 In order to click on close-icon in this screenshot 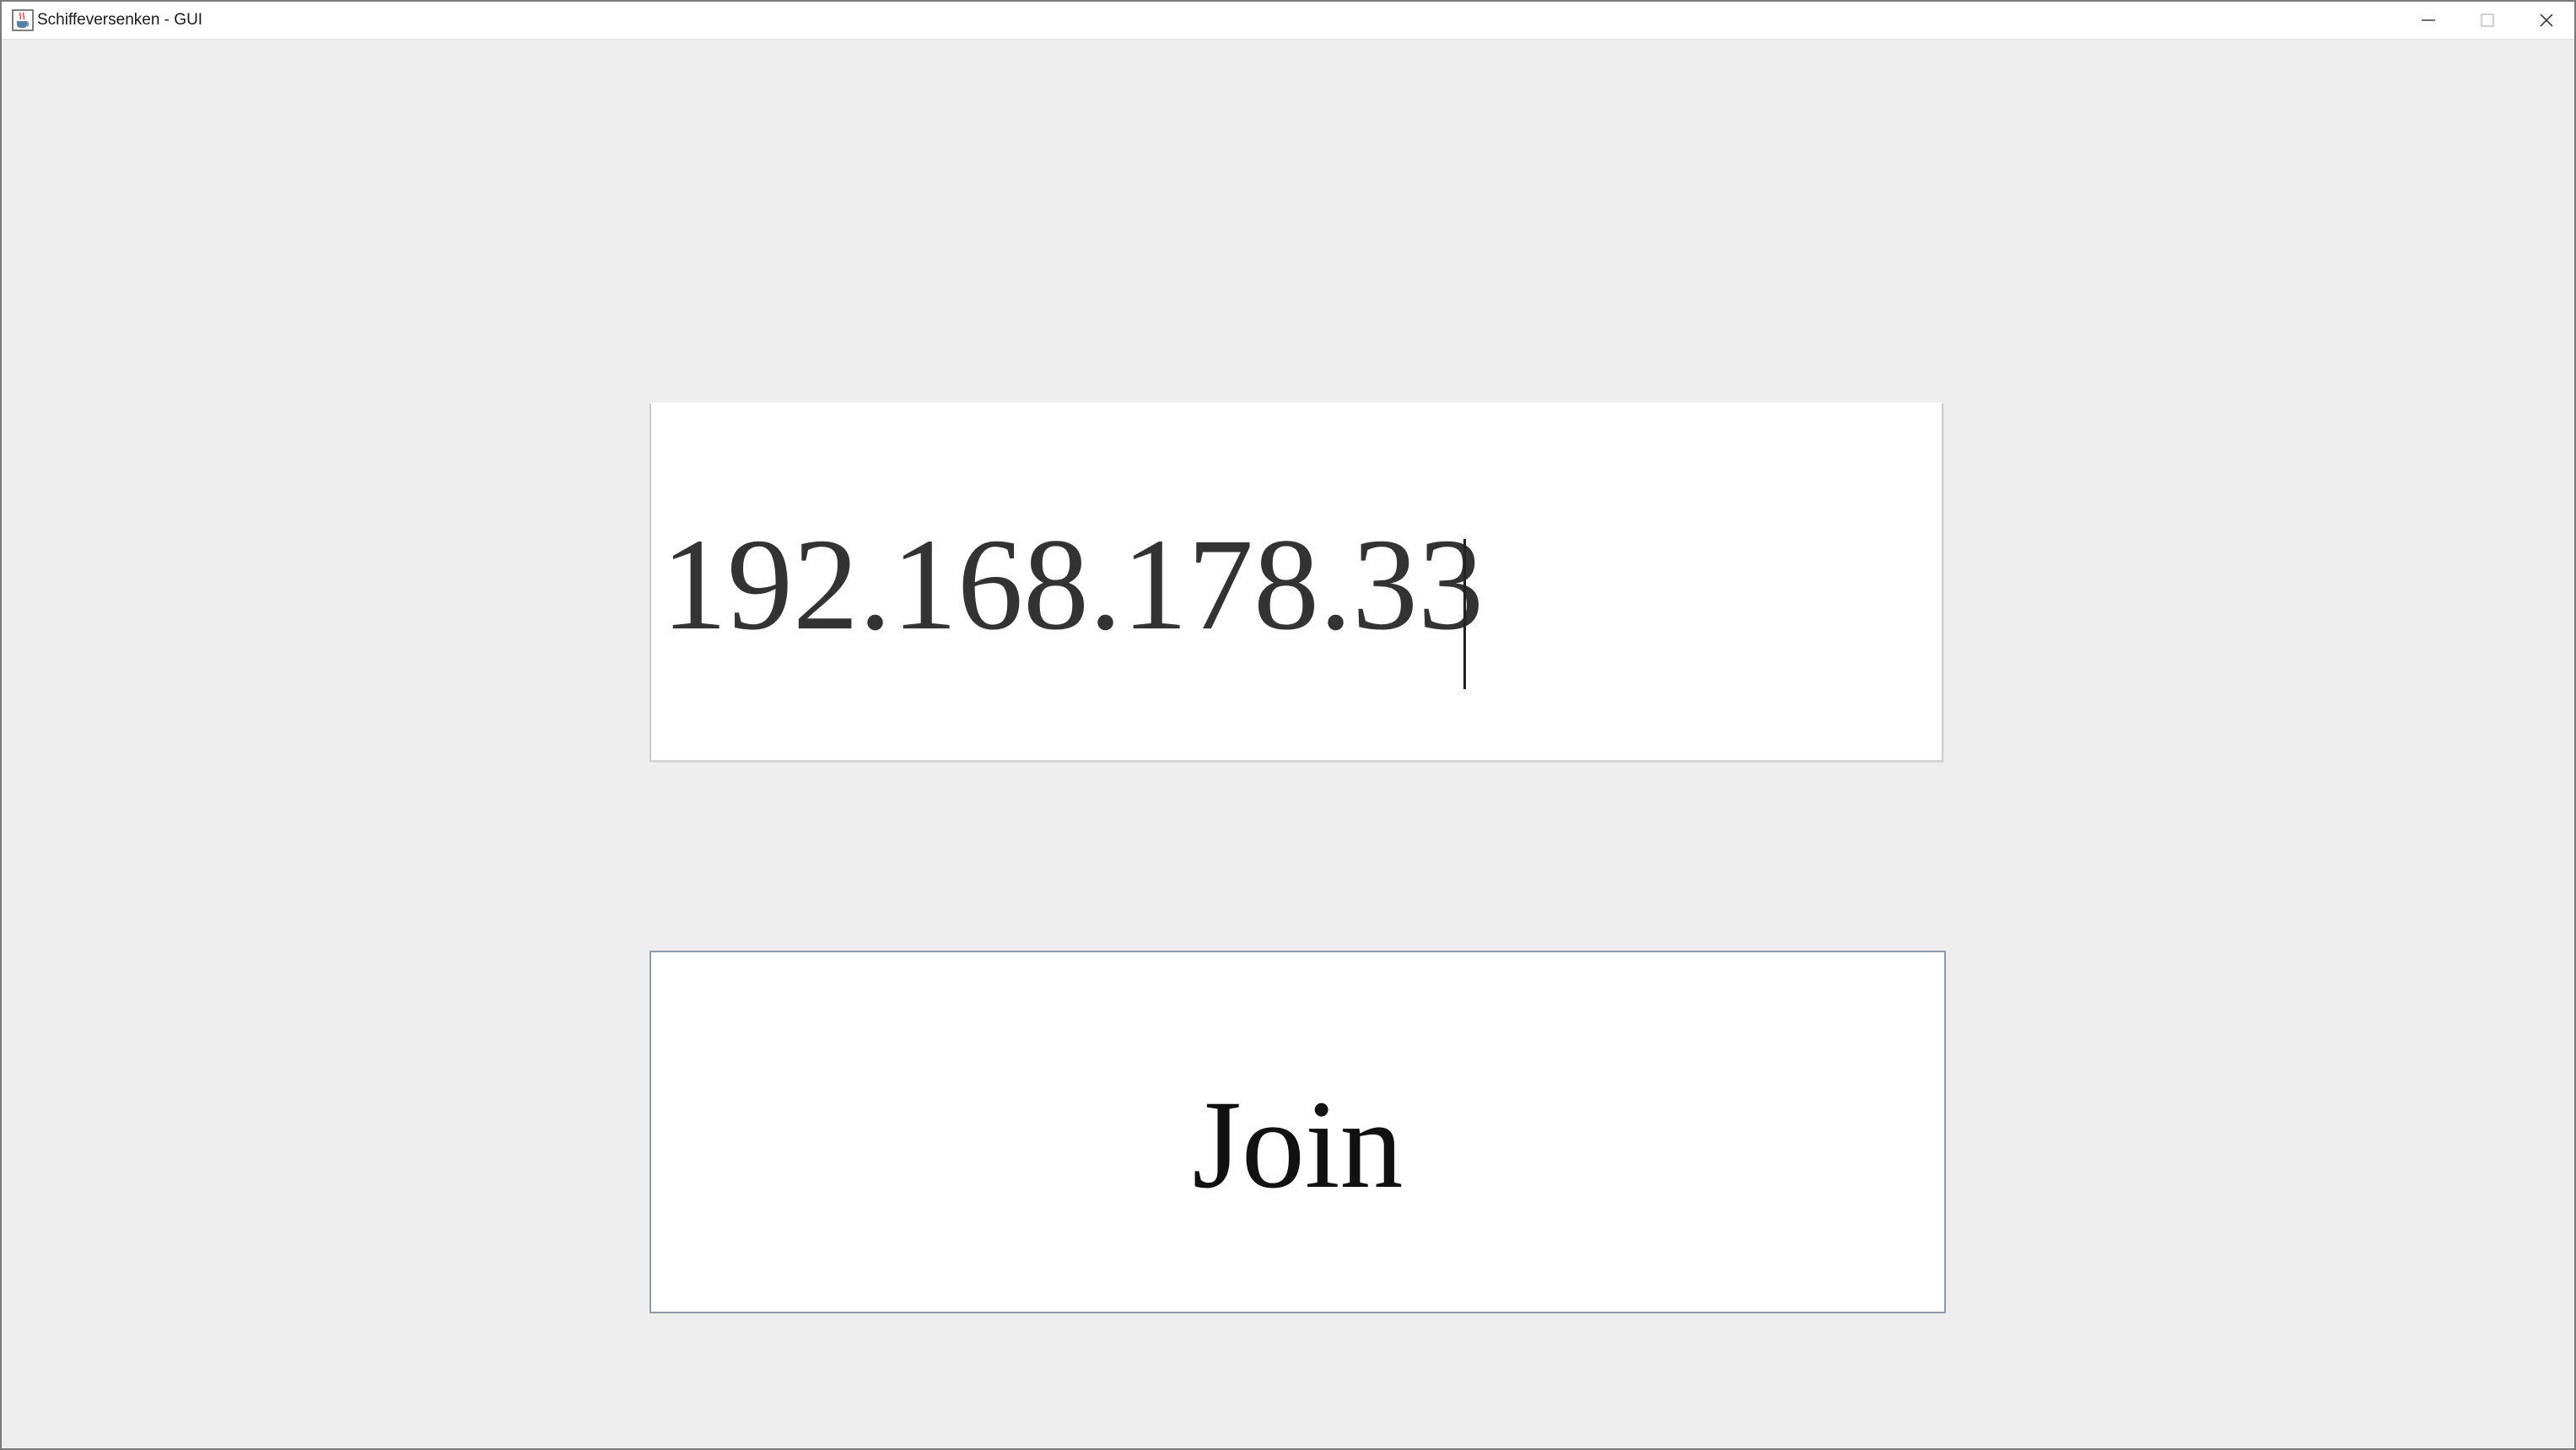, I will do `click(2546, 20)`.